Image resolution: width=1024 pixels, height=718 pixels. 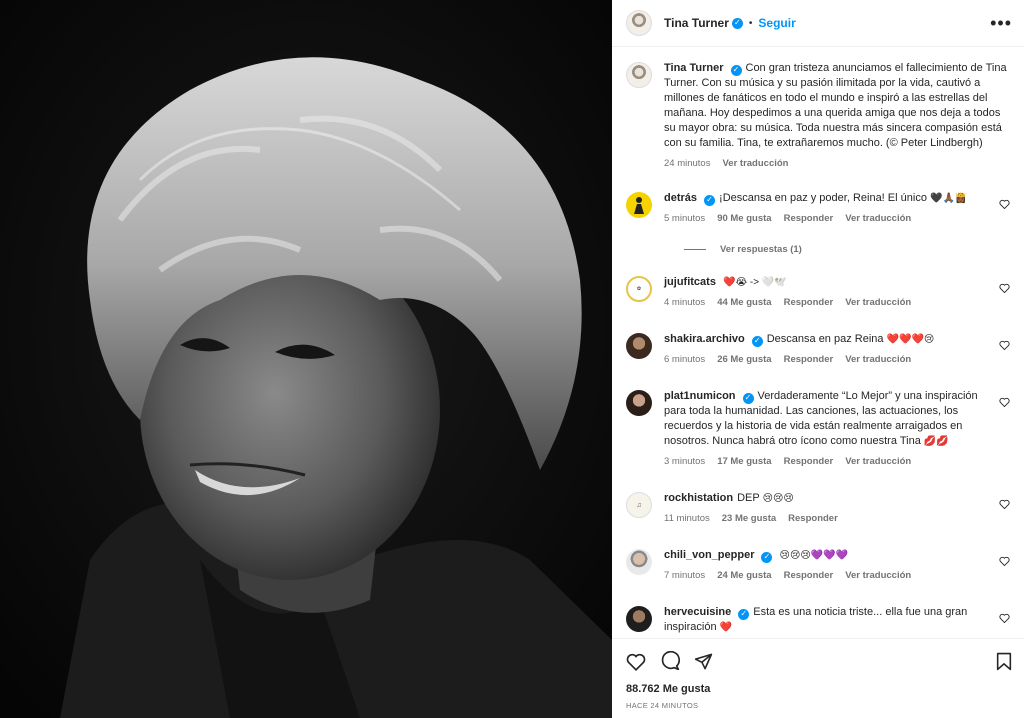 What do you see at coordinates (818, 23) in the screenshot?
I see `post-header: Tina Turner ✓ • Seguir •••` at bounding box center [818, 23].